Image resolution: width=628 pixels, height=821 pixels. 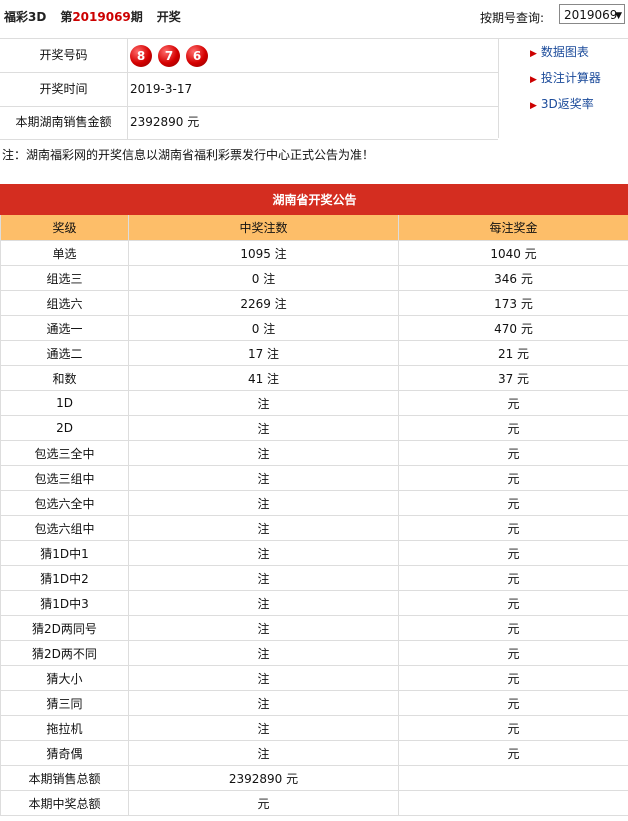 I want to click on draw-time-value: 2019-3-17, so click(x=161, y=89).